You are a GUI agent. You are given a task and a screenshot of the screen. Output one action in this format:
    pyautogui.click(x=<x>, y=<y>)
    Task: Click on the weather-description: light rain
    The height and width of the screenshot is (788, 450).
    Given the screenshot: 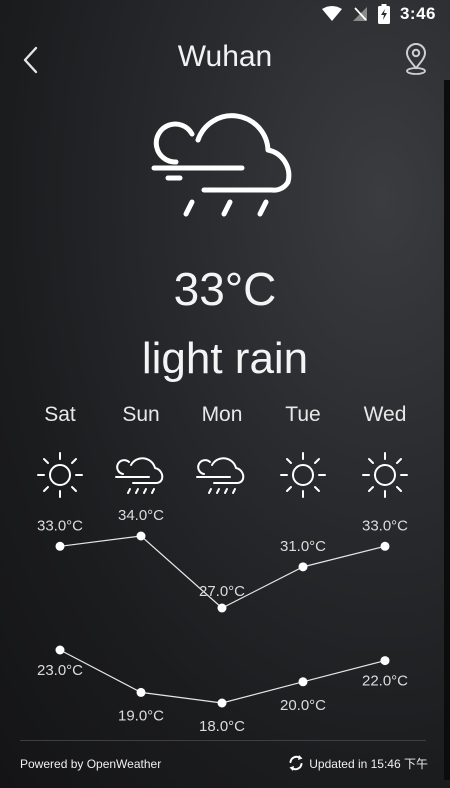 What is the action you would take?
    pyautogui.click(x=225, y=358)
    